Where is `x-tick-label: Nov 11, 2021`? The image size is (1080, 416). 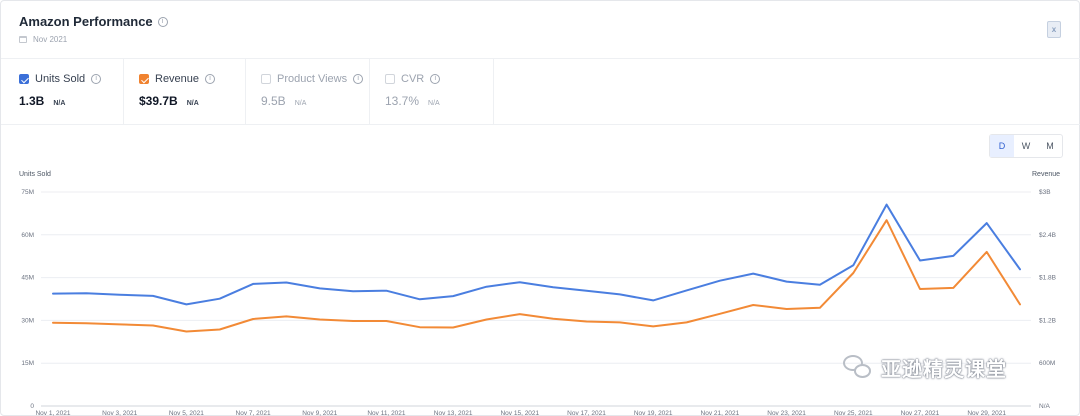
x-tick-label: Nov 11, 2021 is located at coordinates (386, 413).